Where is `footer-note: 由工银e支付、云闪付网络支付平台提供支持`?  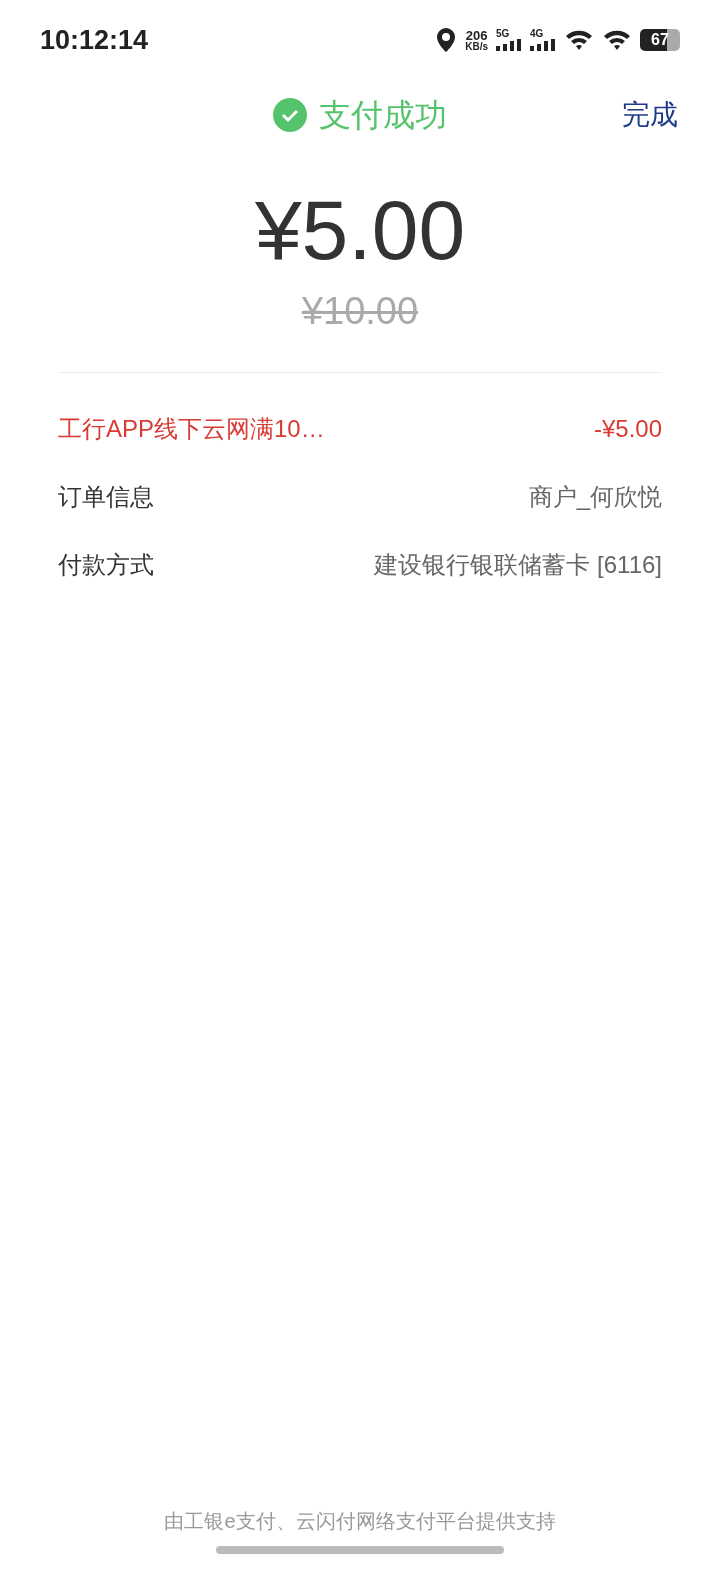 footer-note: 由工银e支付、云闪付网络支付平台提供支持 is located at coordinates (360, 1521).